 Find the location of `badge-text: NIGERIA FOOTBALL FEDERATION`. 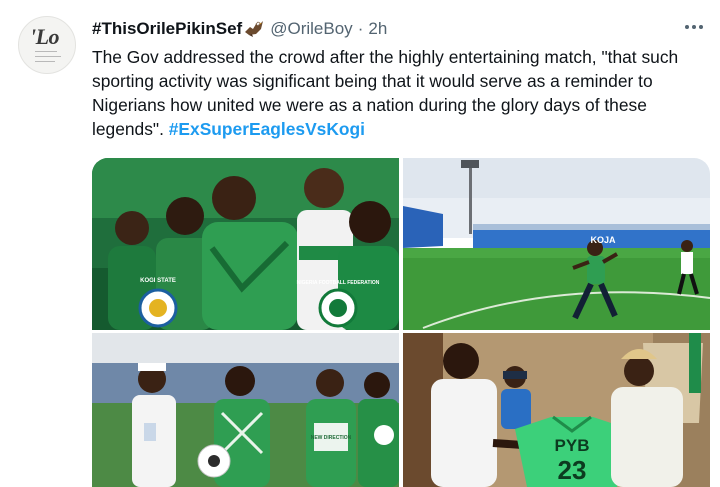

badge-text: NIGERIA FOOTBALL FEDERATION is located at coordinates (338, 283).